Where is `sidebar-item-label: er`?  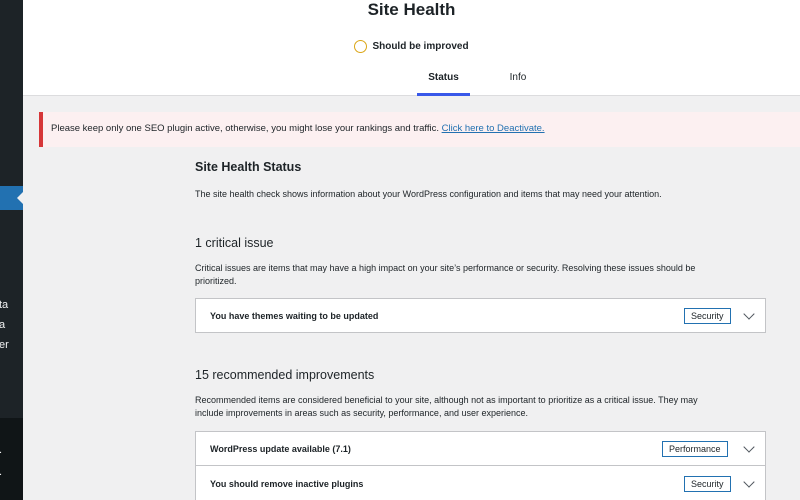 sidebar-item-label: er is located at coordinates (4, 345).